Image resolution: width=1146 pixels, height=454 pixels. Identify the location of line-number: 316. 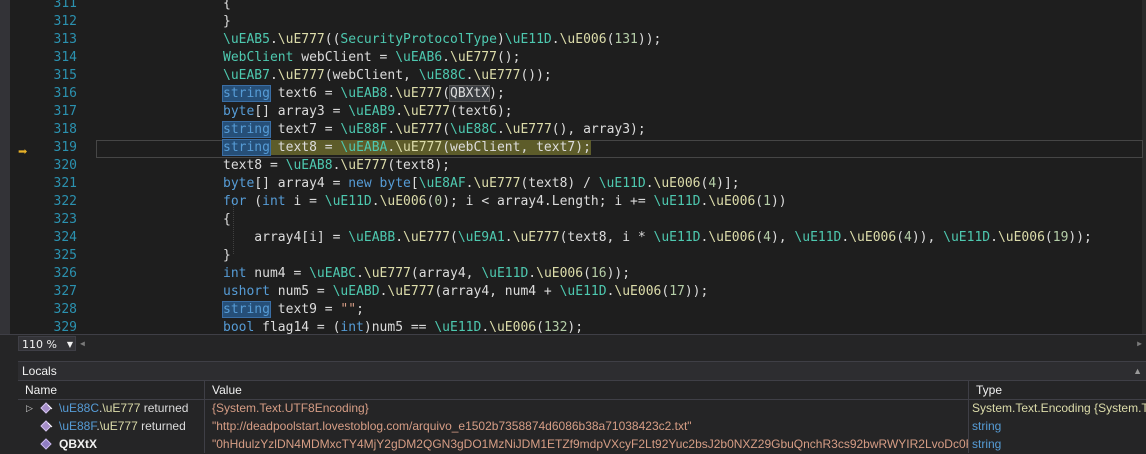
(65, 93).